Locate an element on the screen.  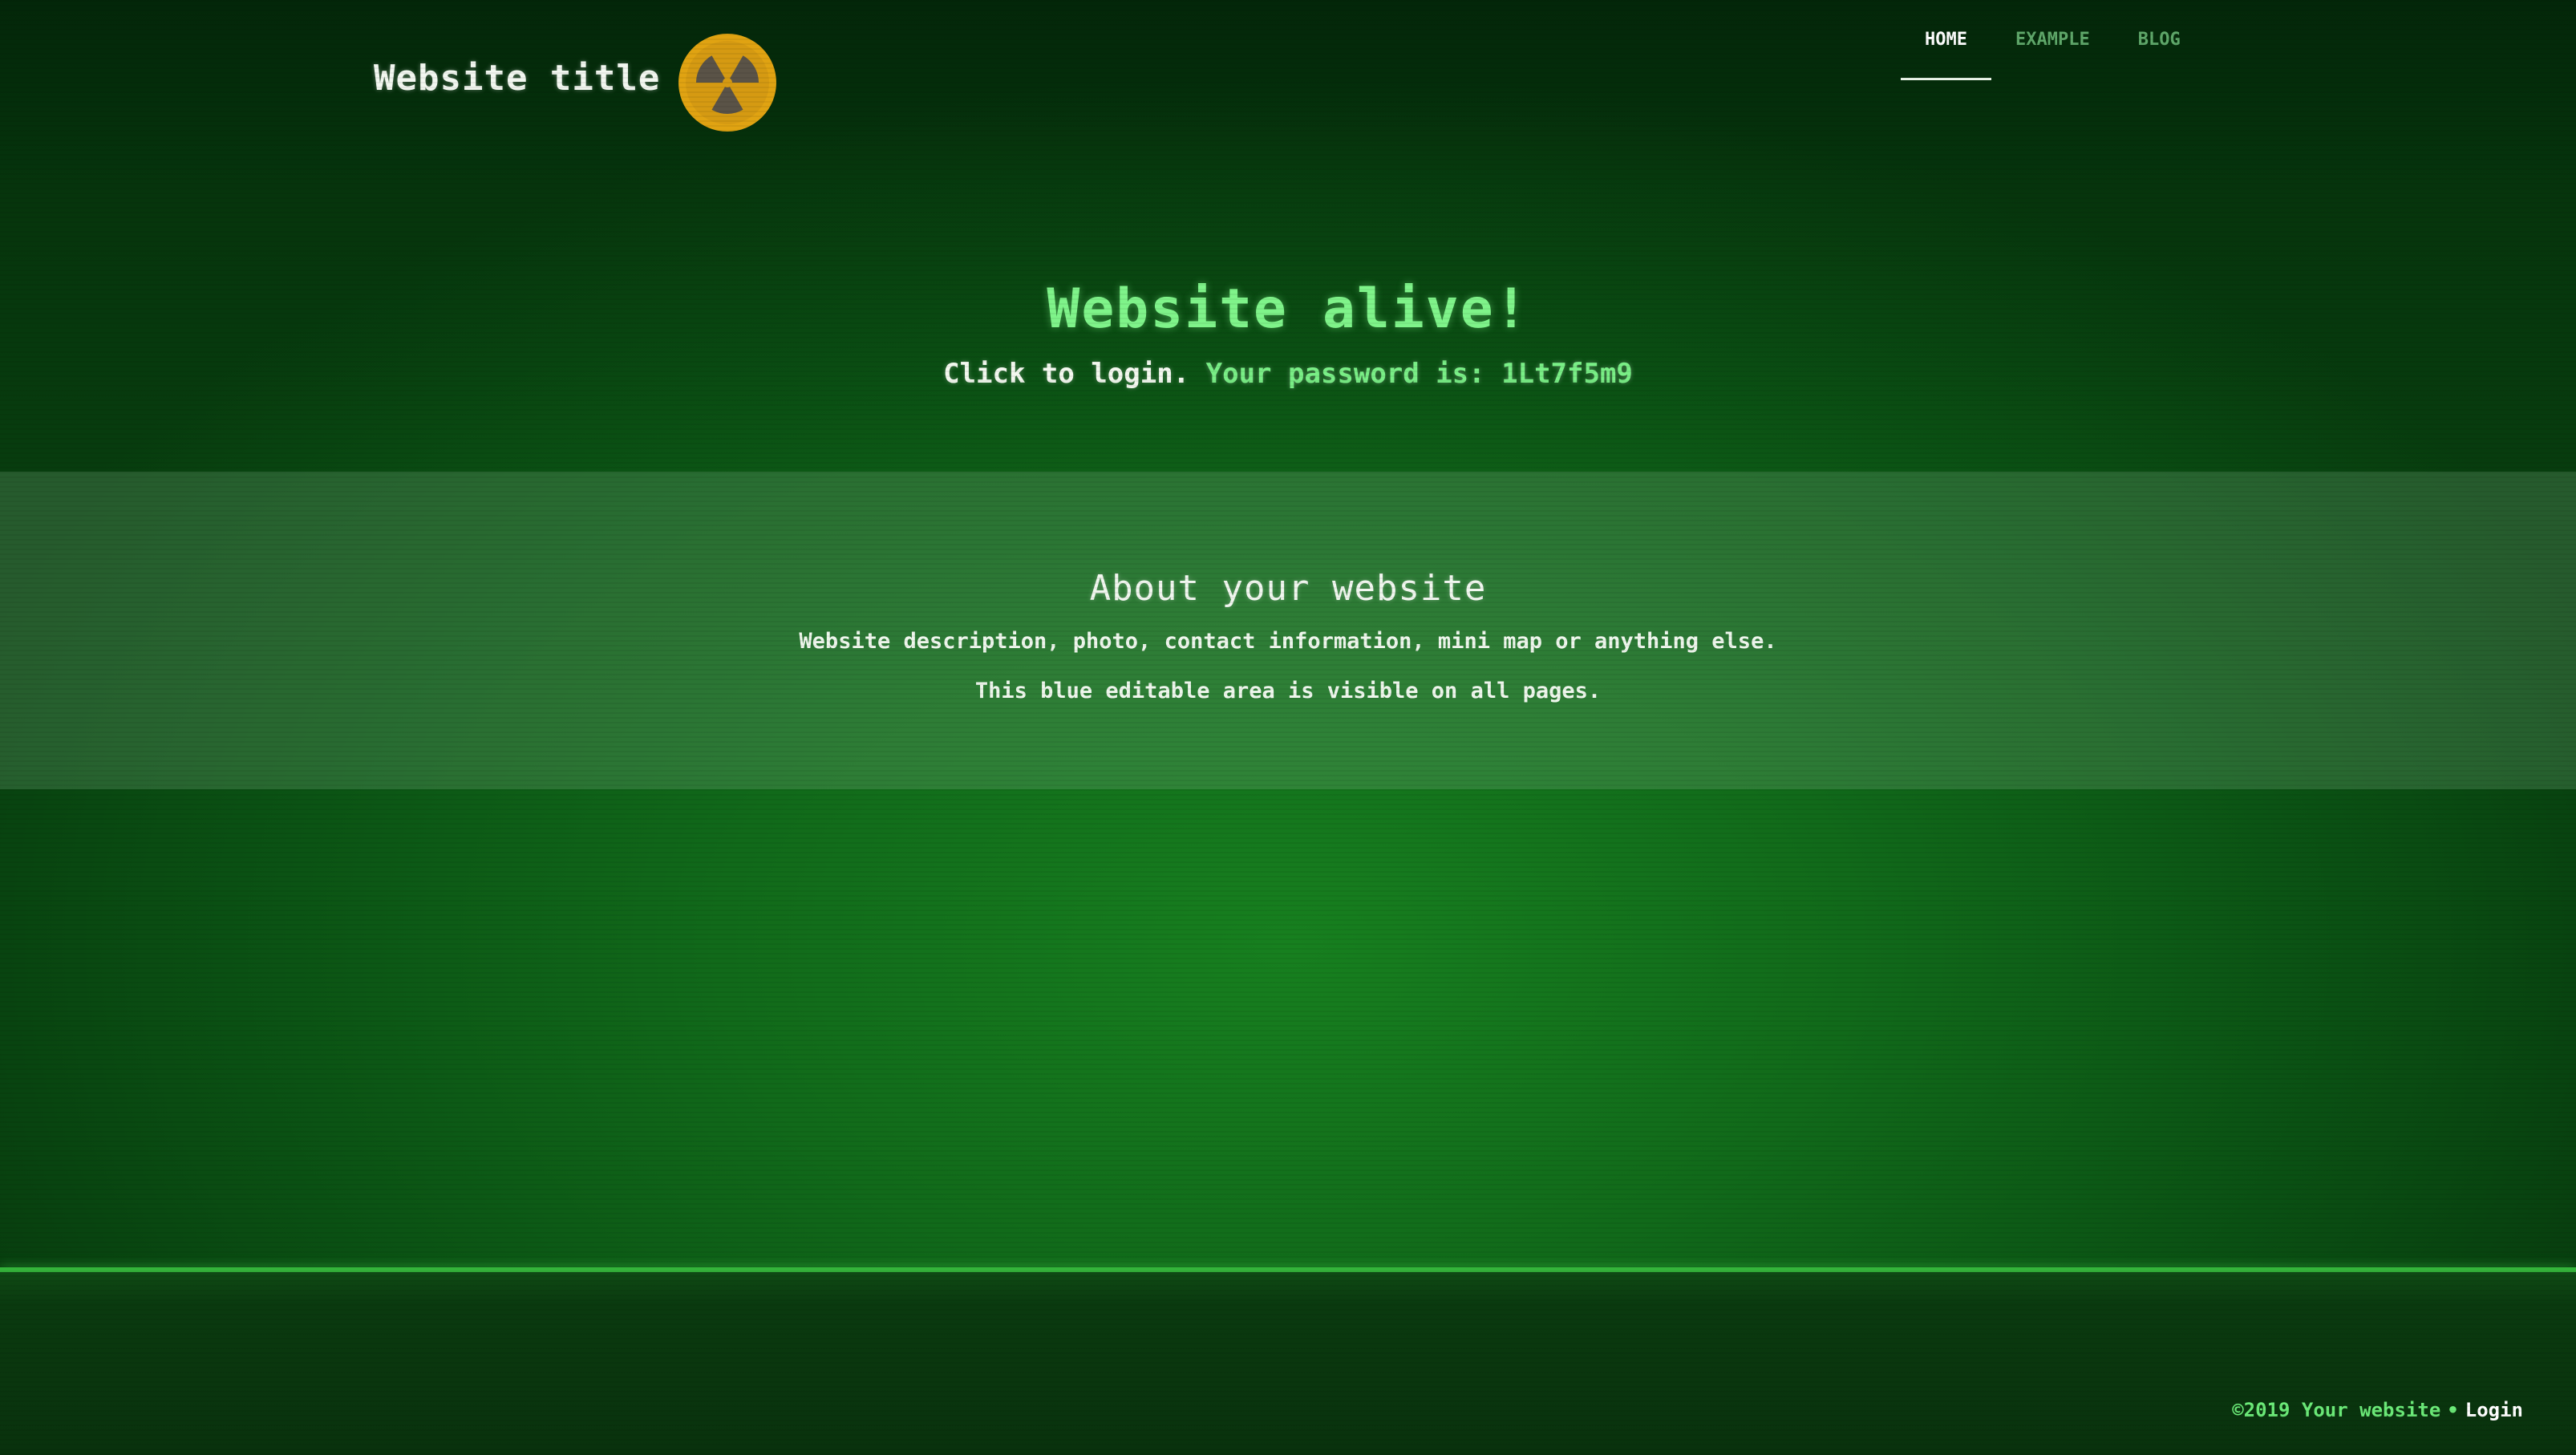
radiation-icon is located at coordinates (727, 83).